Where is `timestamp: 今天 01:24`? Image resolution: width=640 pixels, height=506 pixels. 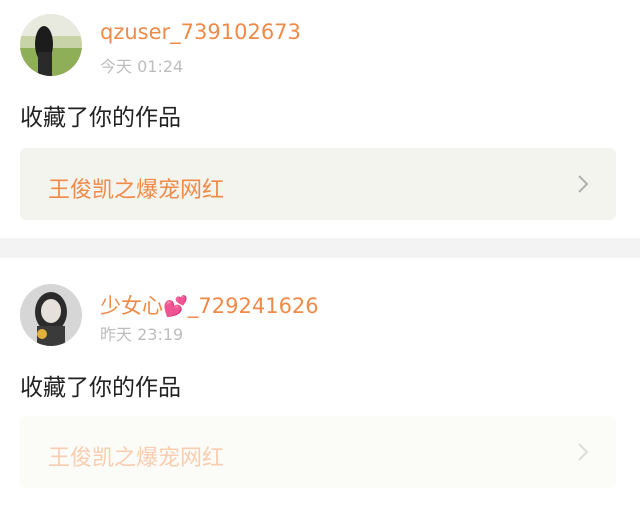
timestamp: 今天 01:24 is located at coordinates (142, 66).